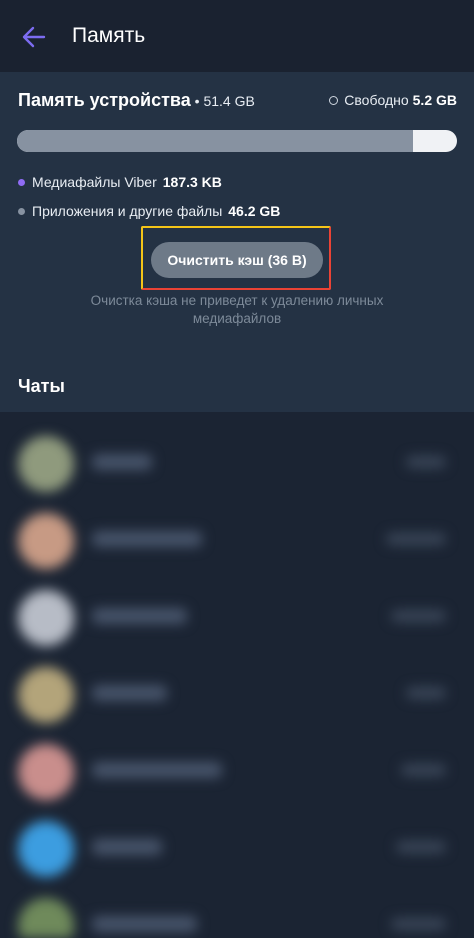 The image size is (474, 938). I want to click on storage-title: Память устройства • 51.4 GB, so click(136, 100).